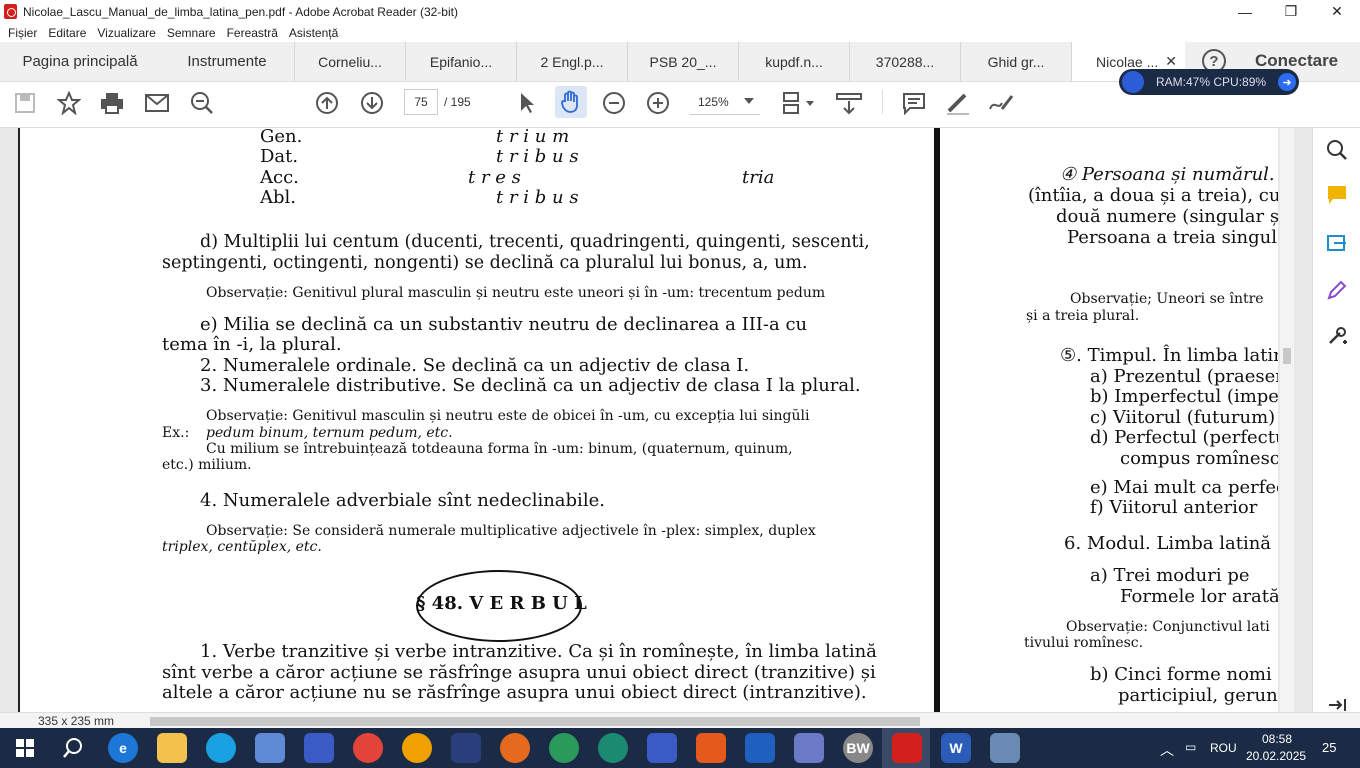  What do you see at coordinates (1337, 11) in the screenshot?
I see `close-window-button: ✕` at bounding box center [1337, 11].